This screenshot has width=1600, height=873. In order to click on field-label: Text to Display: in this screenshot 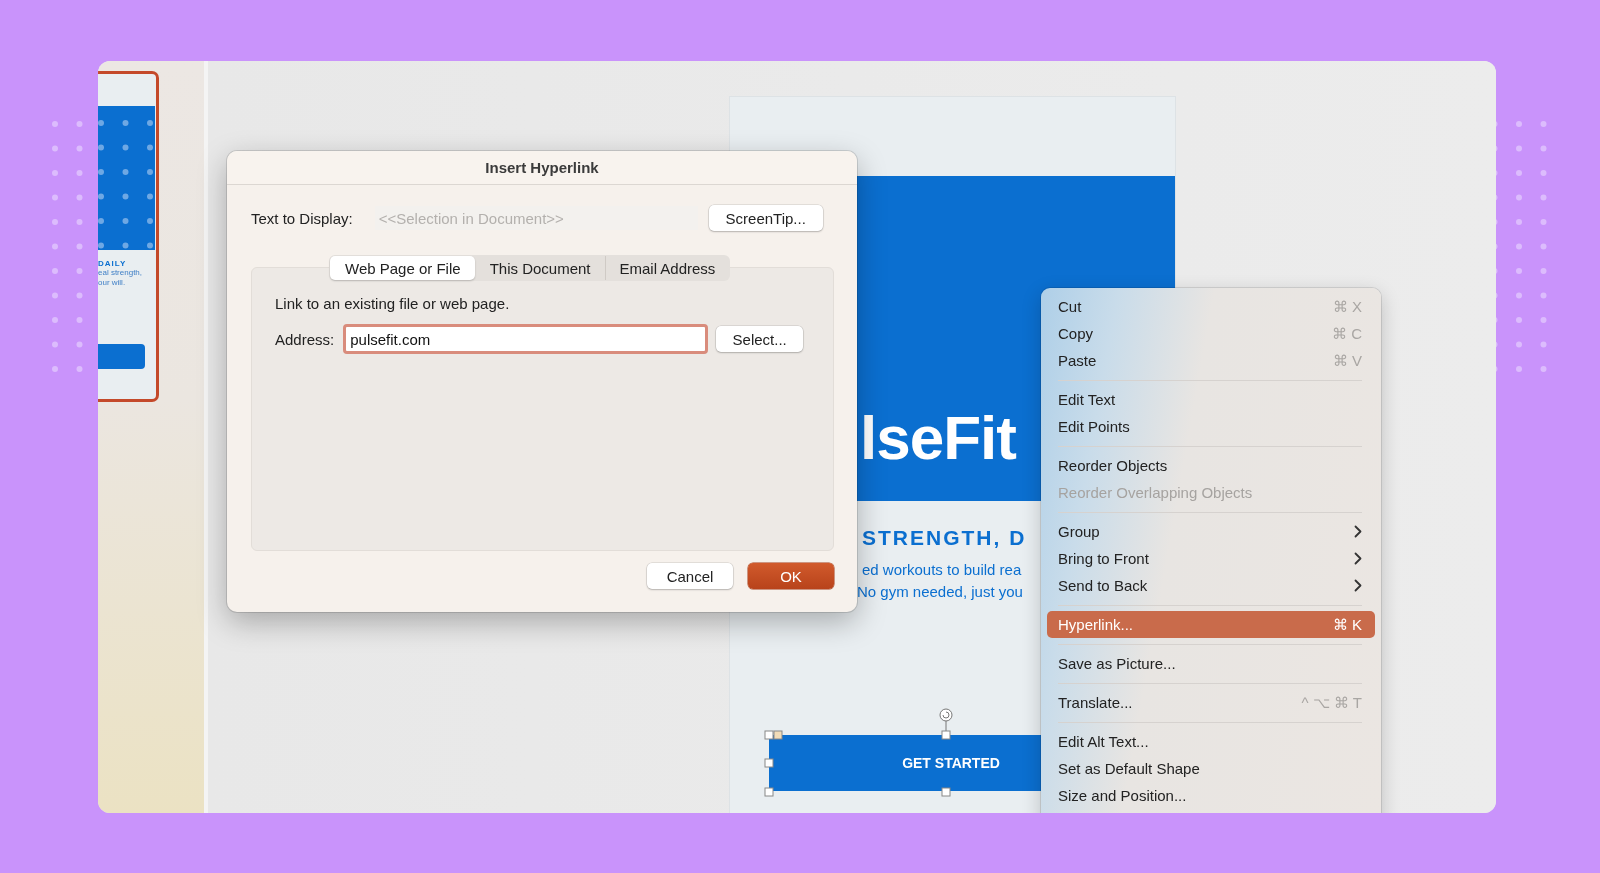, I will do `click(302, 218)`.